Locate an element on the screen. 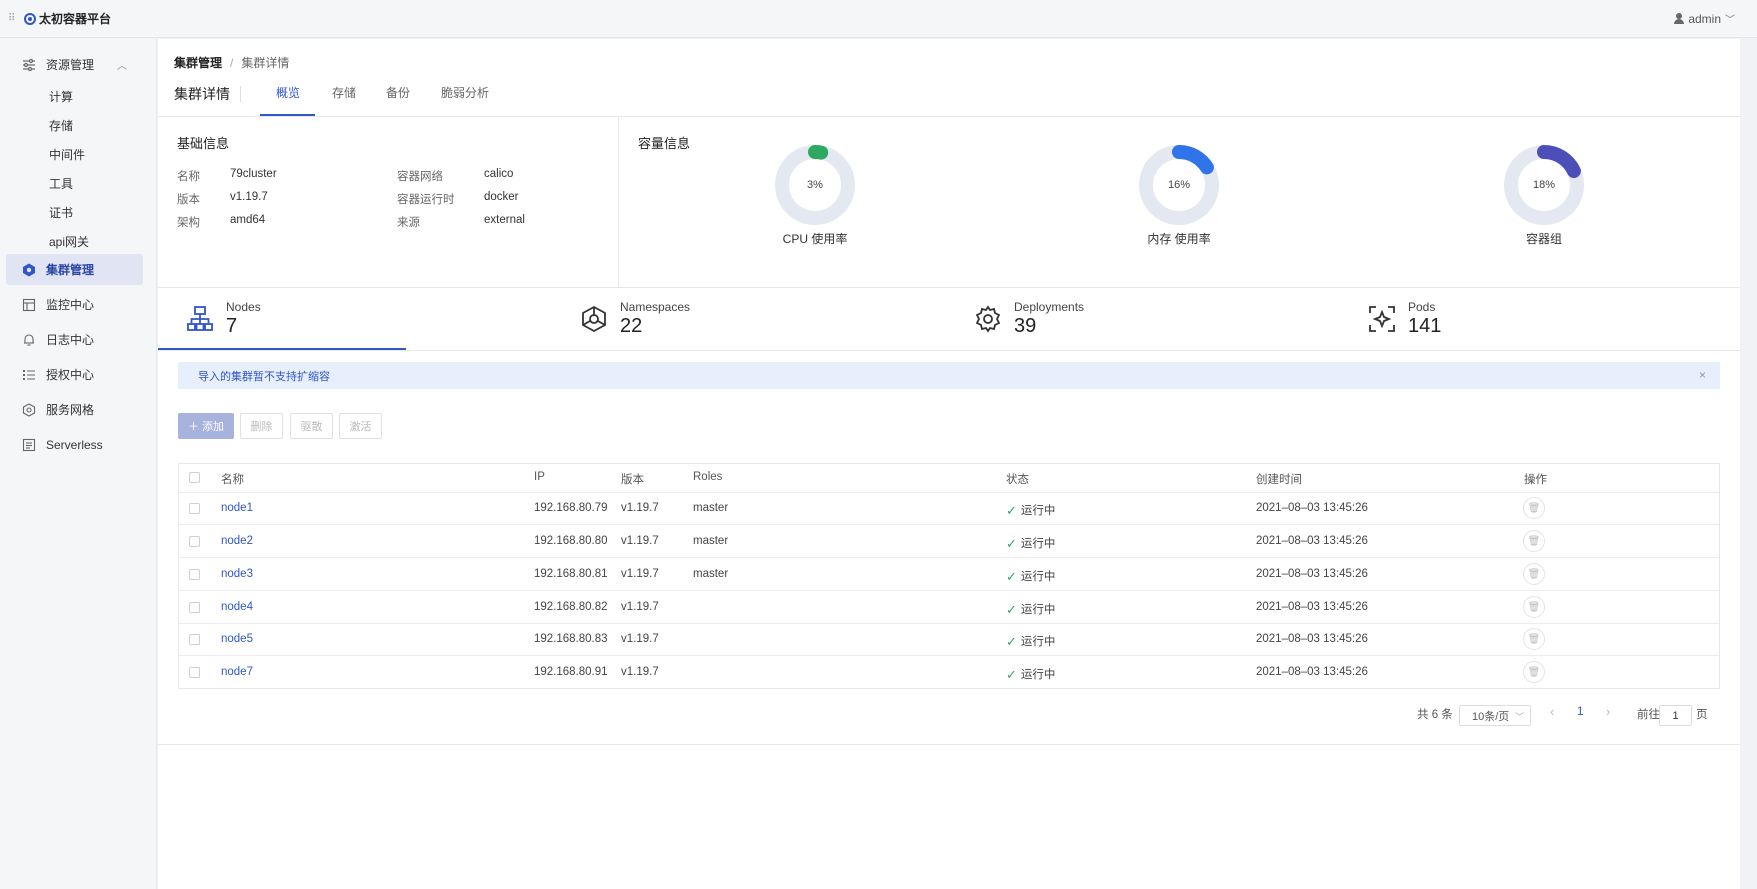 Image resolution: width=1757 pixels, height=889 pixels. page-unit-label: 页 is located at coordinates (1702, 715).